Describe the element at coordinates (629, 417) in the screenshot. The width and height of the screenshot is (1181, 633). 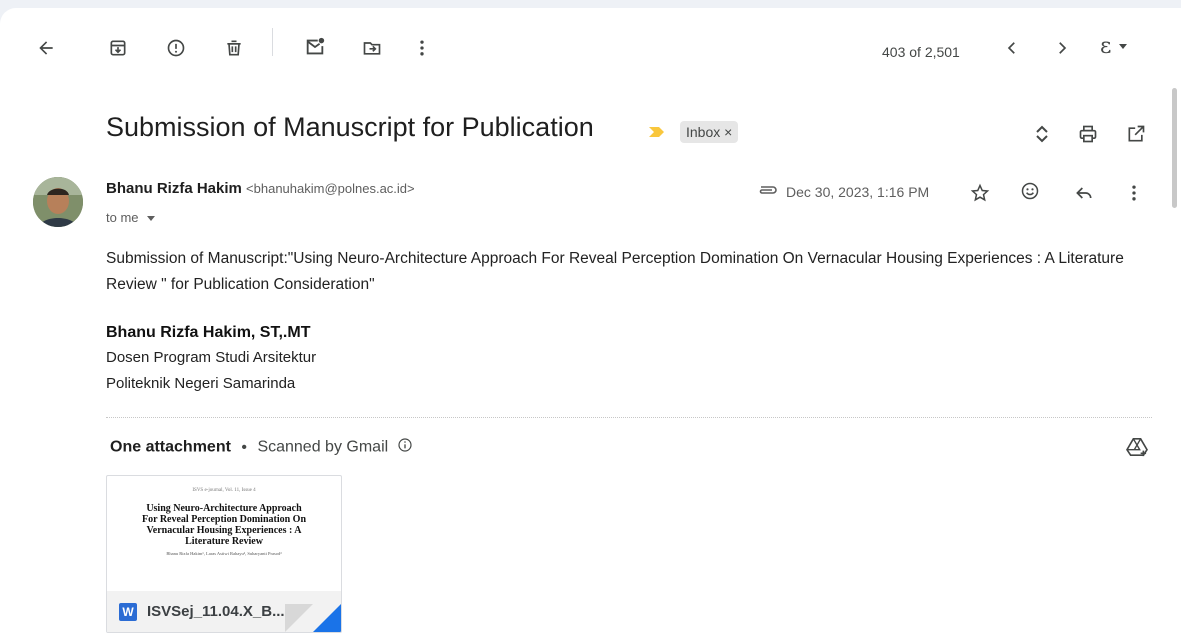
I see `attachments-divider` at that location.